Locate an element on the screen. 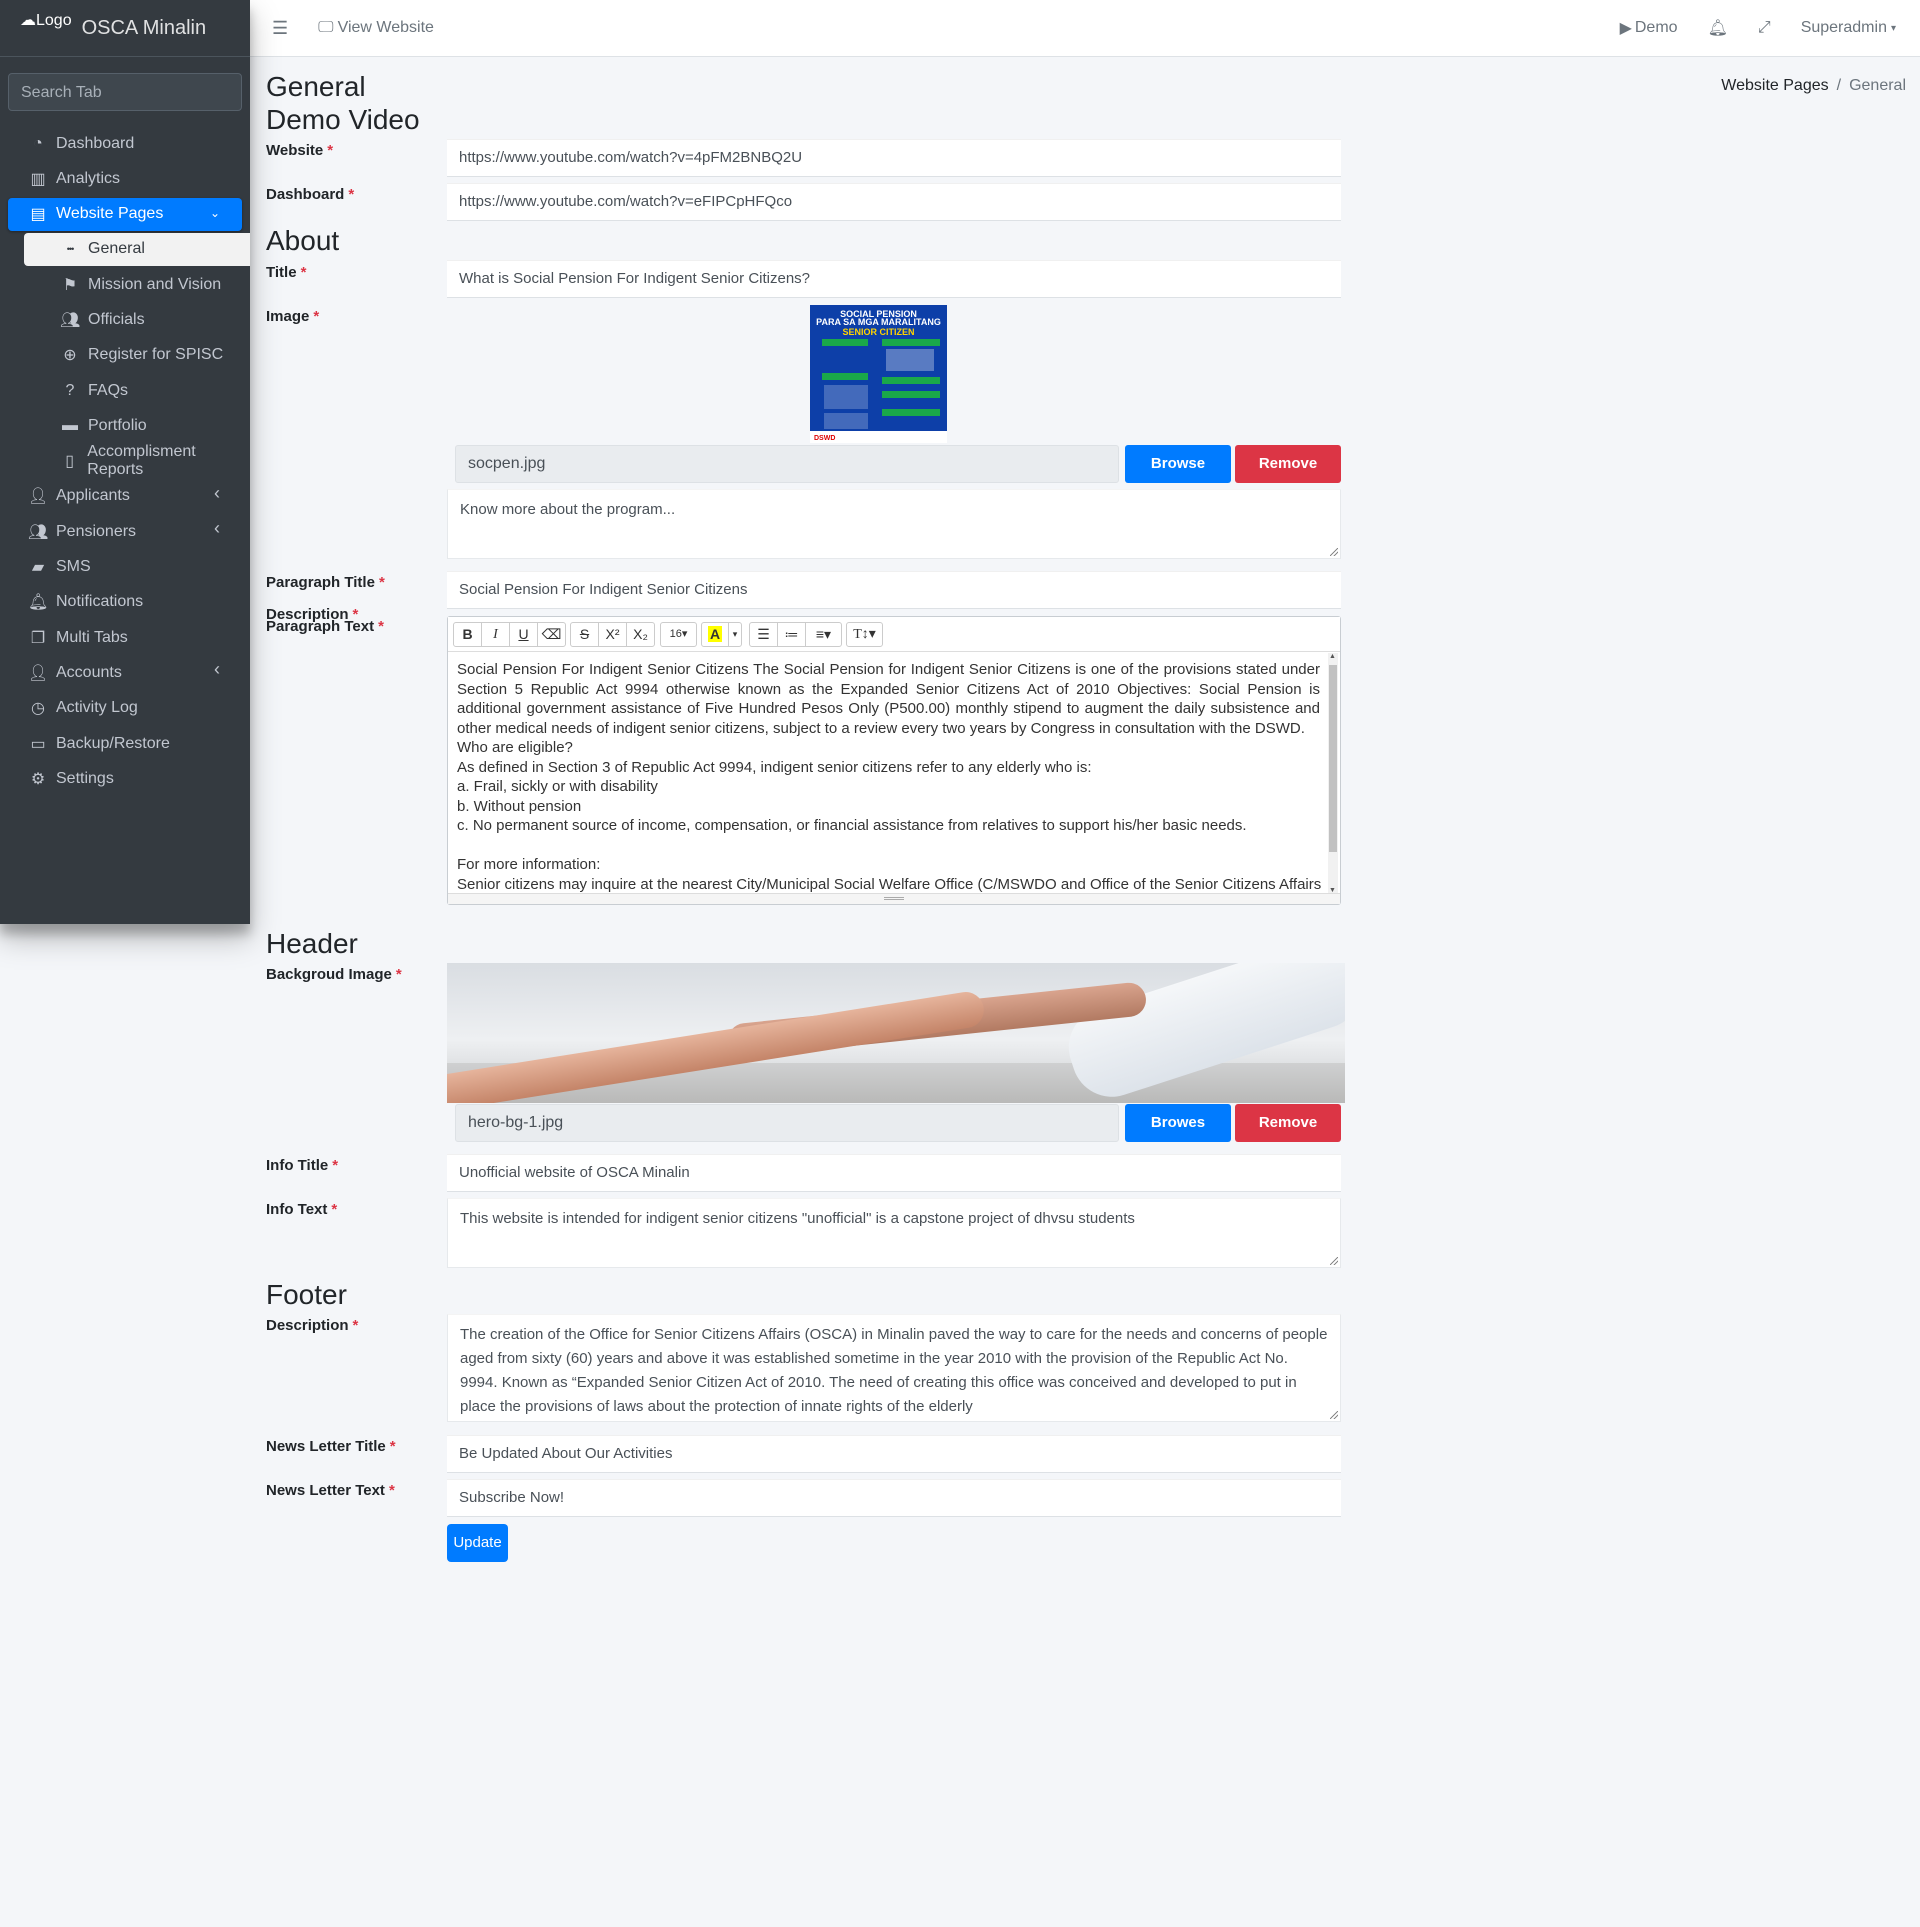 This screenshot has width=1920, height=1927. ellipsis-icon: ••• is located at coordinates (70, 249).